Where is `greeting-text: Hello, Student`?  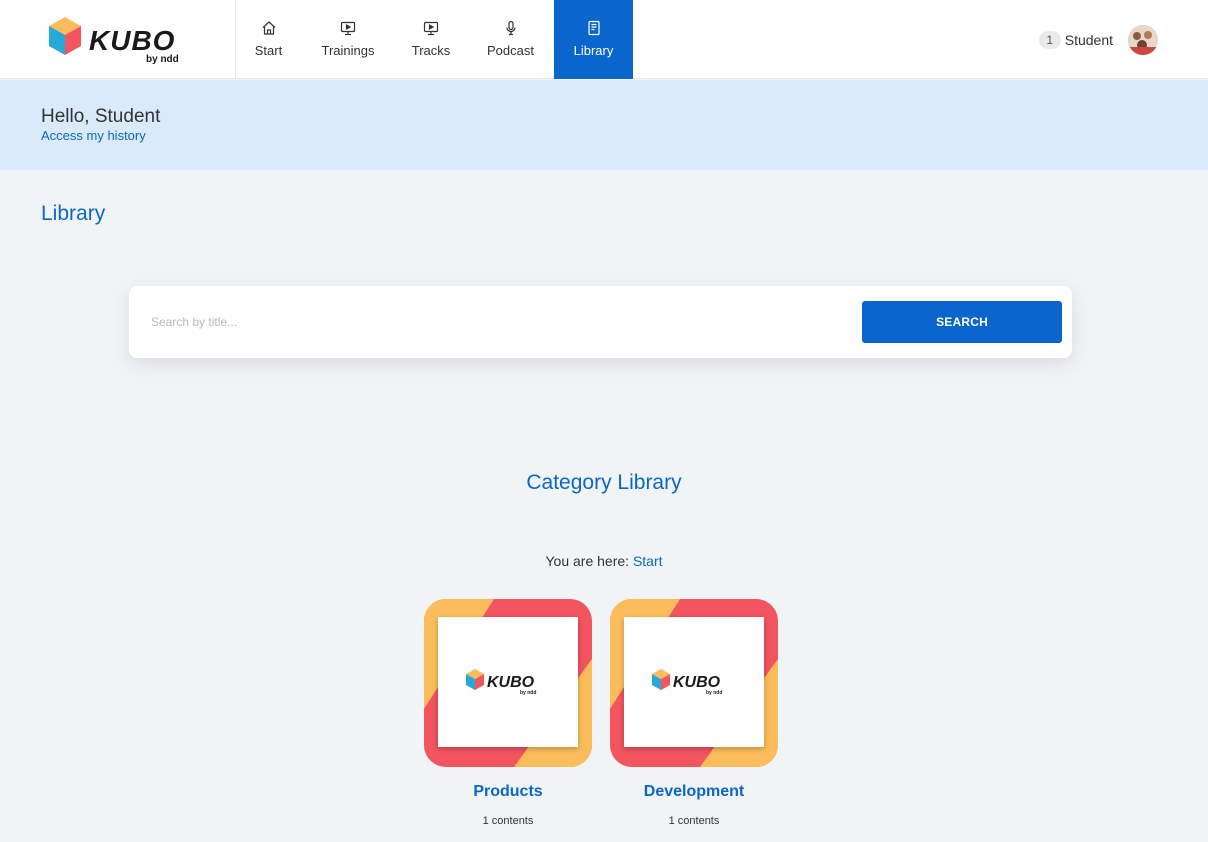 greeting-text: Hello, Student is located at coordinates (101, 116).